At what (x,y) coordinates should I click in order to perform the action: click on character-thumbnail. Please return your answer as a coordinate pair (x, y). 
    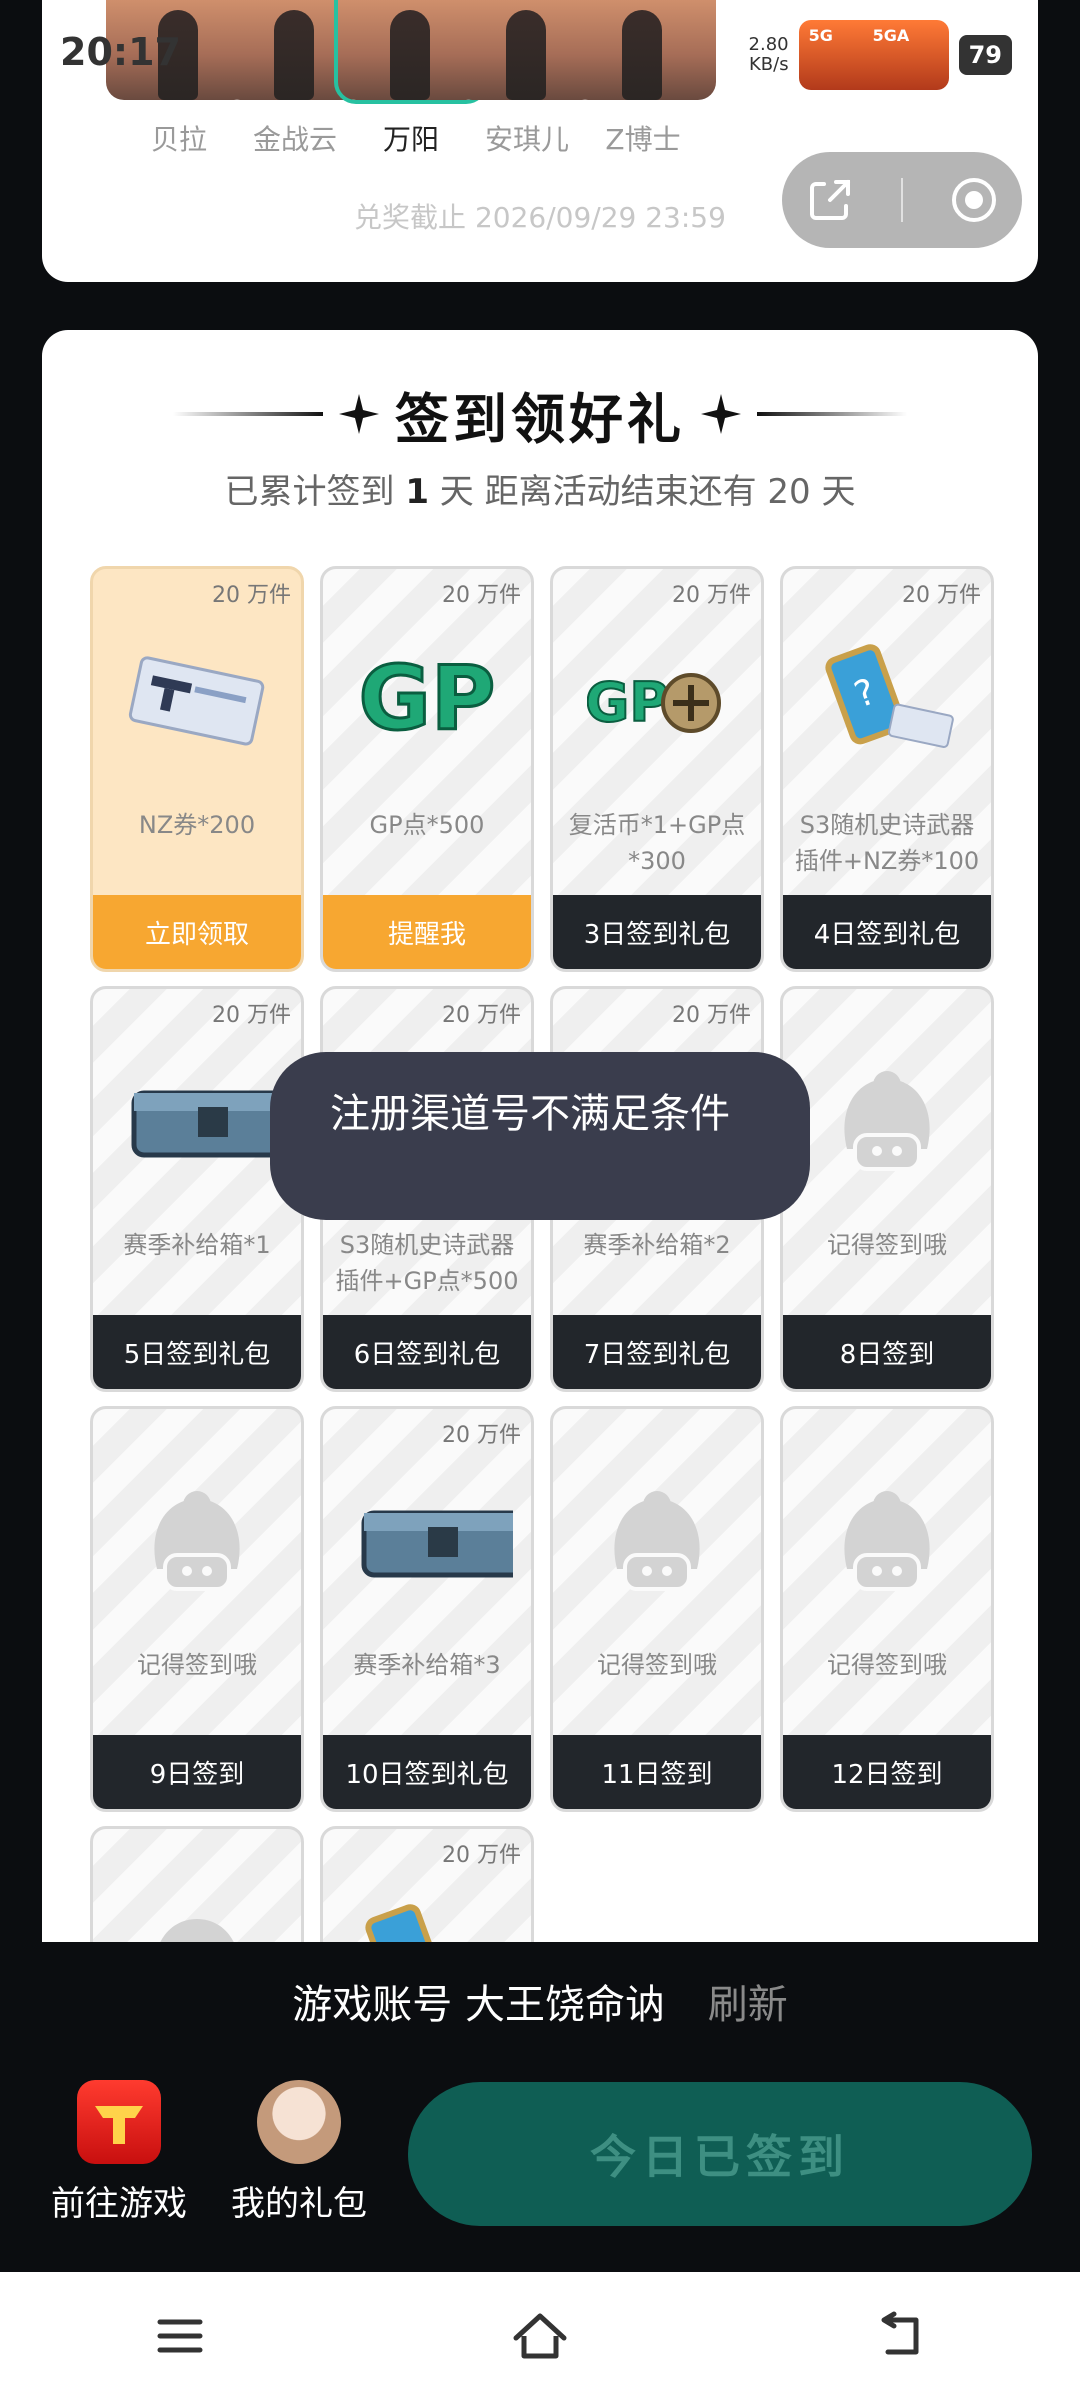
    Looking at the image, I should click on (643, 50).